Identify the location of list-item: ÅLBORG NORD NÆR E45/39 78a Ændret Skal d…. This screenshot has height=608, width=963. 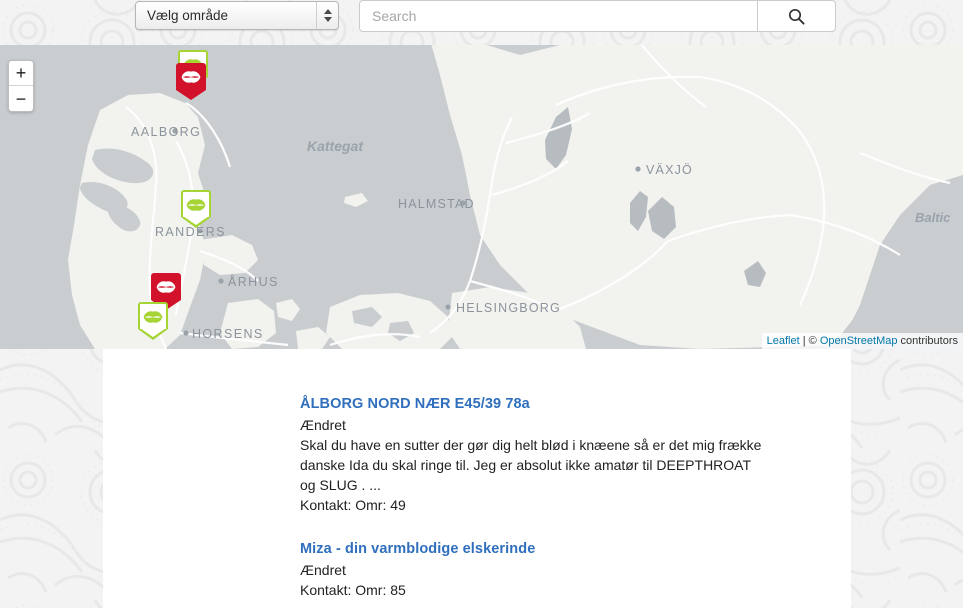
(575, 454).